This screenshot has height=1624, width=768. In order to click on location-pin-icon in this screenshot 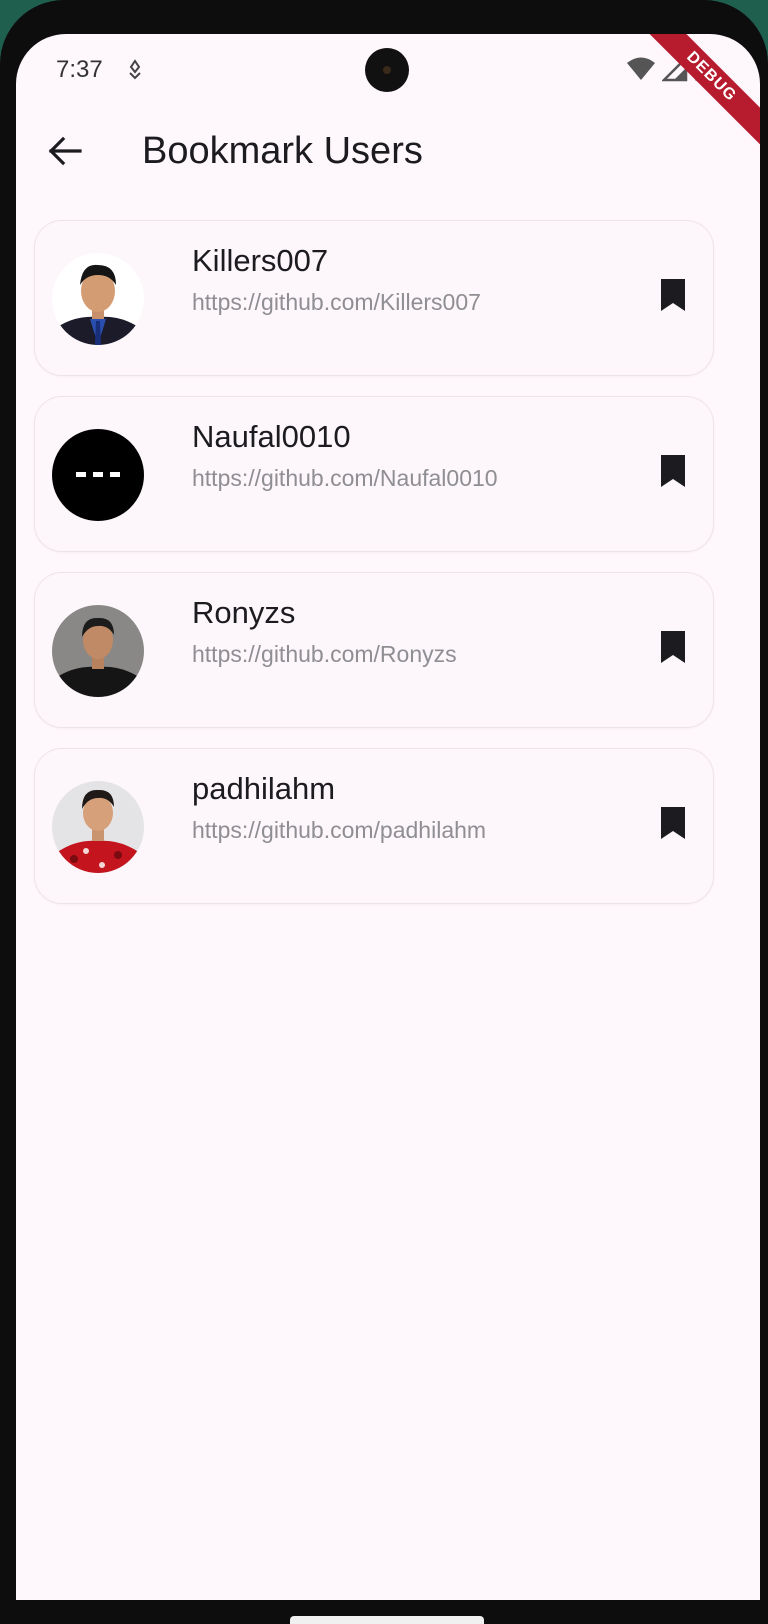, I will do `click(135, 70)`.